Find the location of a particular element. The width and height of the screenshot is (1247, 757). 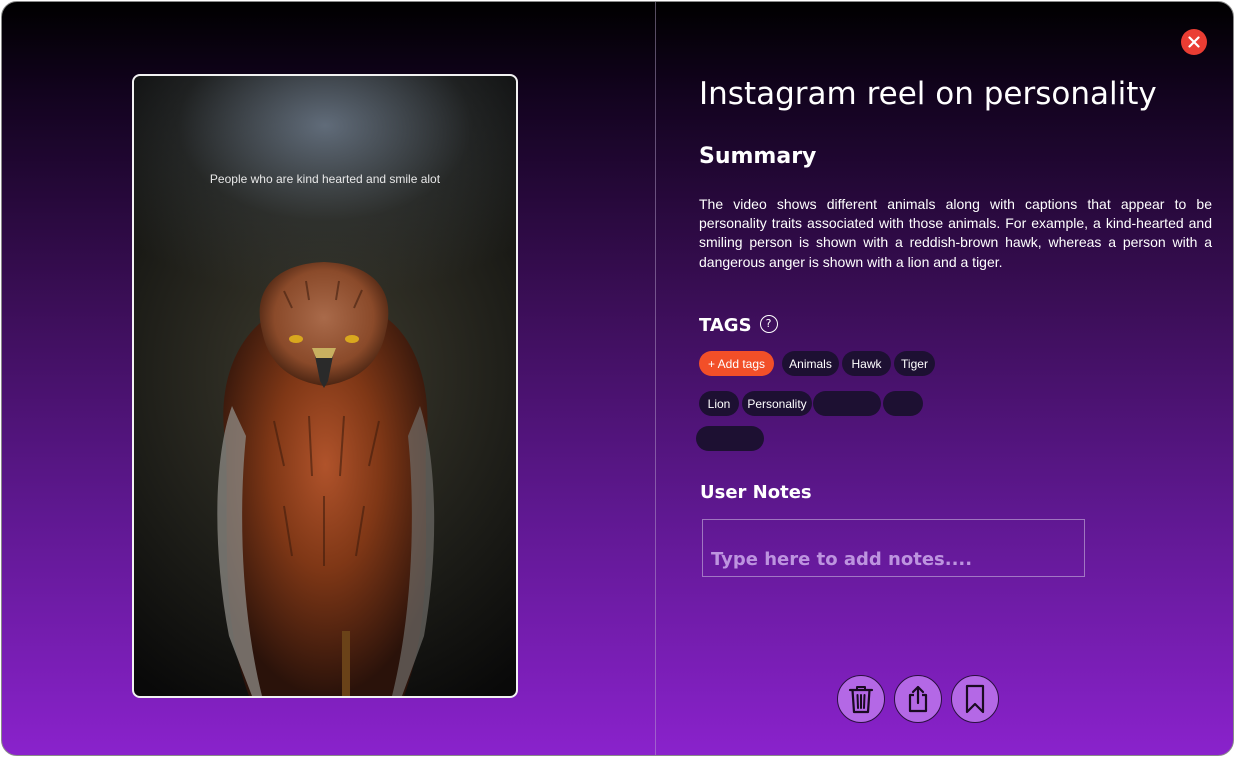

tags-header: TAGS ? is located at coordinates (738, 325).